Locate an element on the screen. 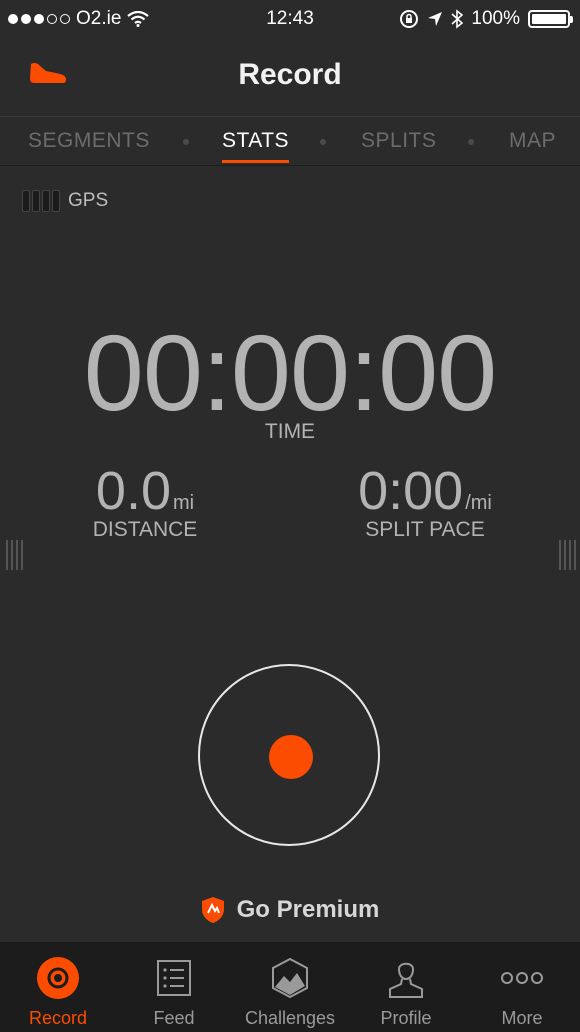 This screenshot has height=1032, width=580. record-dot-icon is located at coordinates (291, 757).